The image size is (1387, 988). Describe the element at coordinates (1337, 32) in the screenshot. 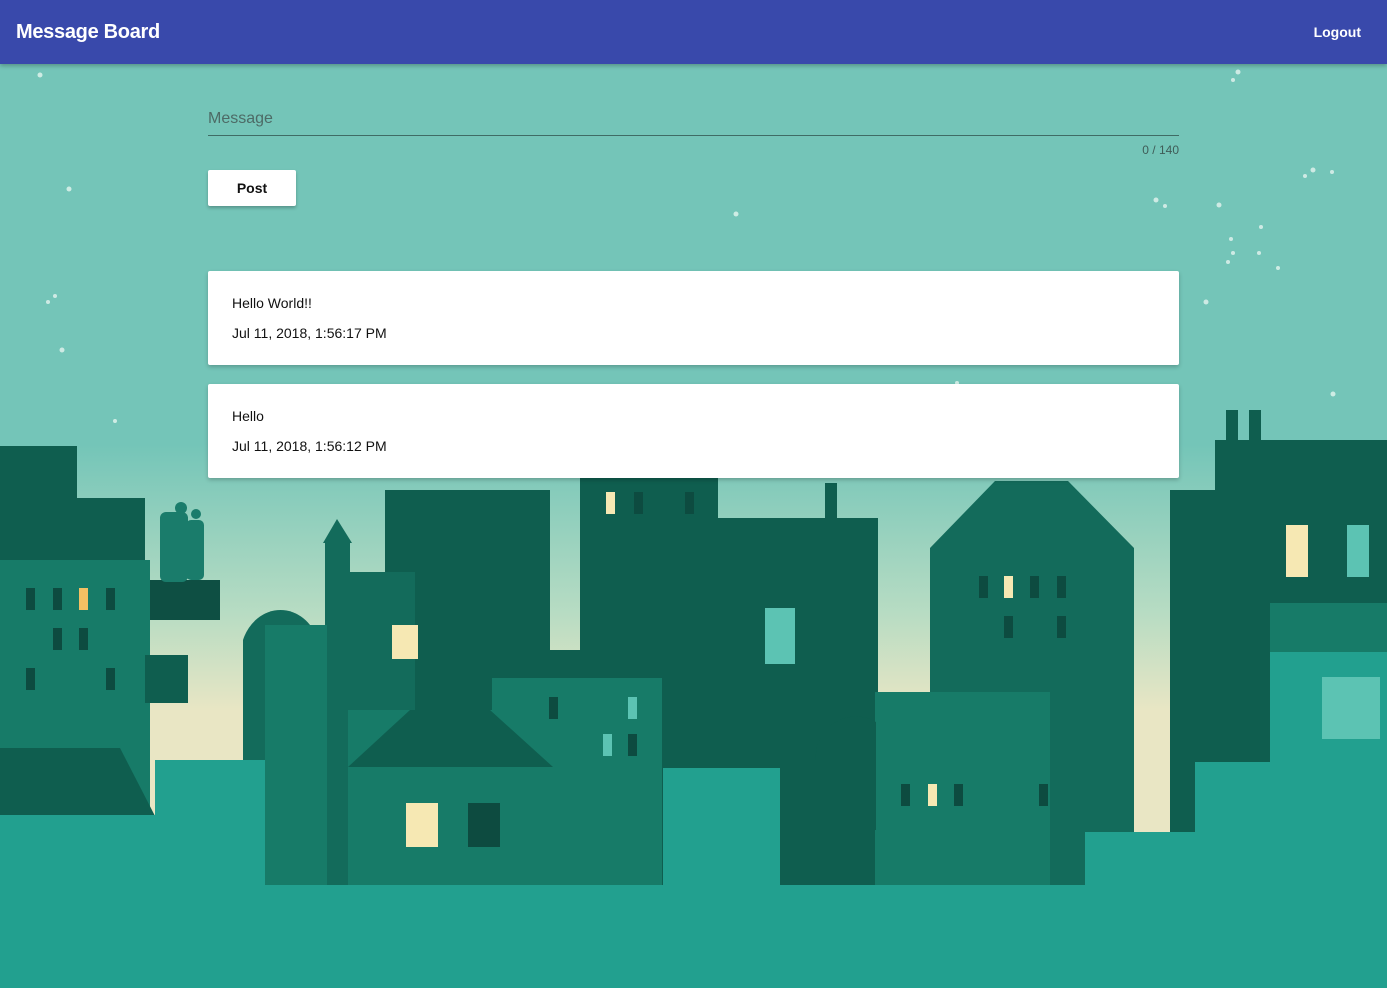

I see `logout-button: Logout` at that location.